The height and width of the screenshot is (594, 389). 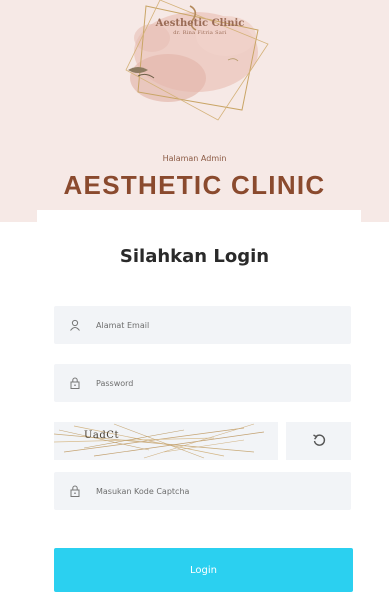 I want to click on page-title: AESTHETIC CLINIC, so click(x=194, y=185).